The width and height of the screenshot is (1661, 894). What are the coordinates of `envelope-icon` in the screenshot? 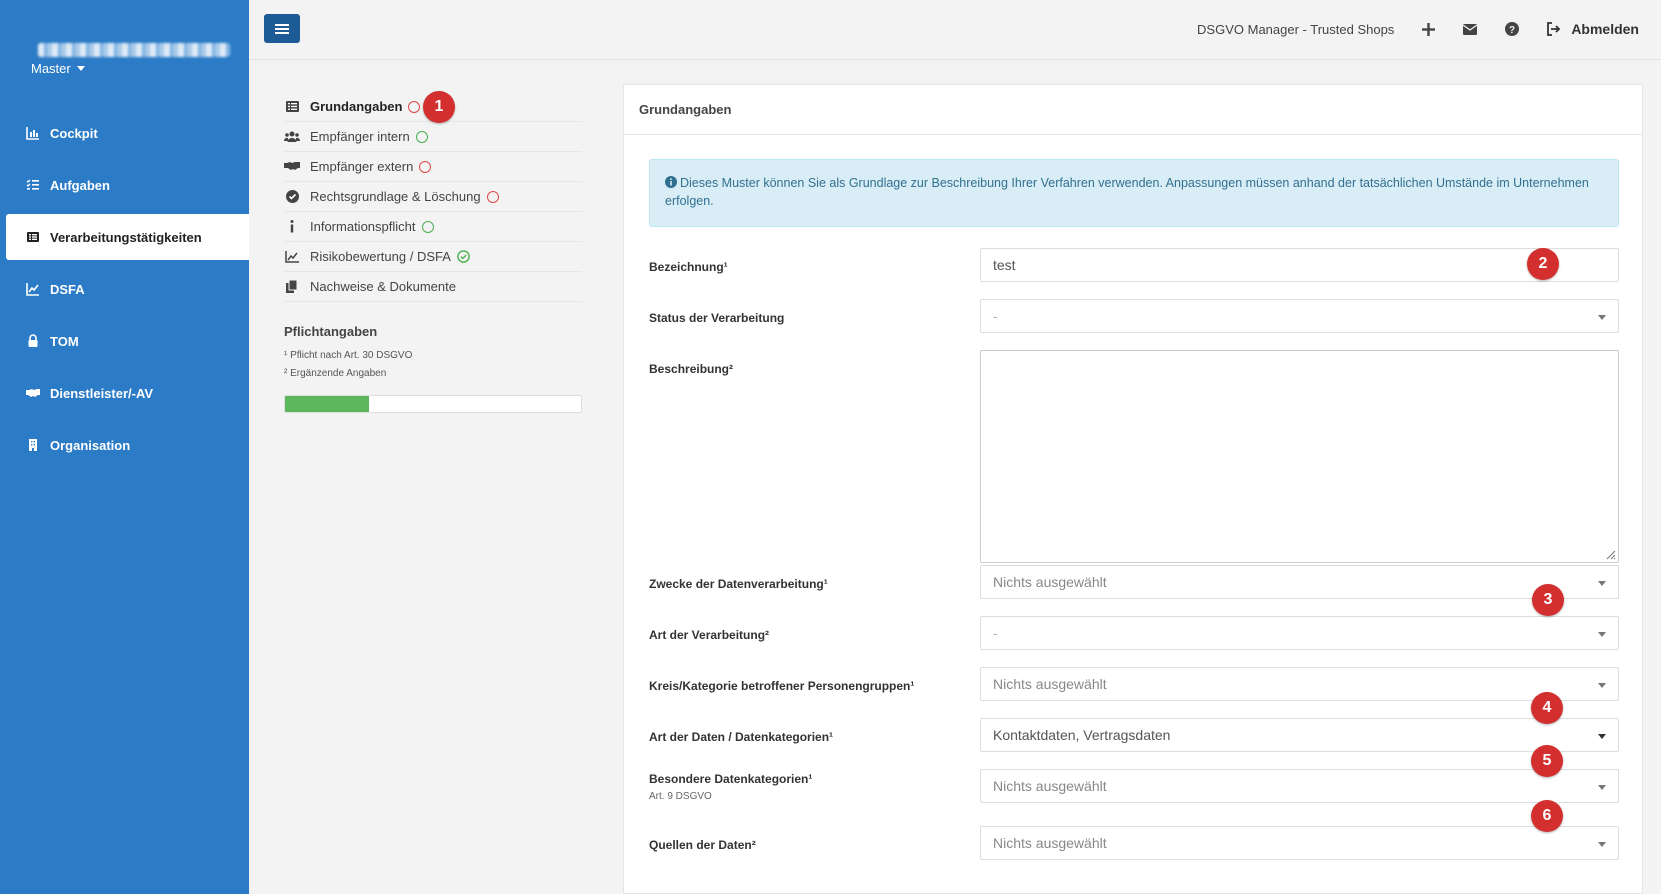 It's located at (1470, 29).